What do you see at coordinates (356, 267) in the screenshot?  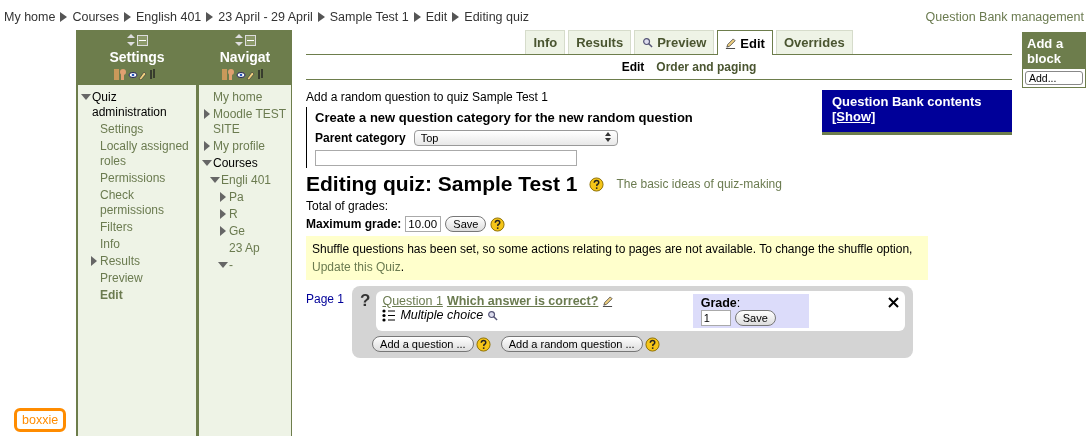 I see `update-link: Update this Quiz` at bounding box center [356, 267].